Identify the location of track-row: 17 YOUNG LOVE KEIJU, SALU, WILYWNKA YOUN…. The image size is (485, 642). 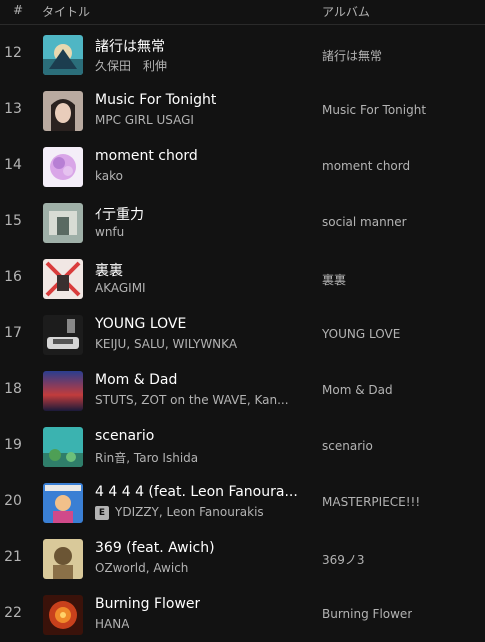
(242, 334).